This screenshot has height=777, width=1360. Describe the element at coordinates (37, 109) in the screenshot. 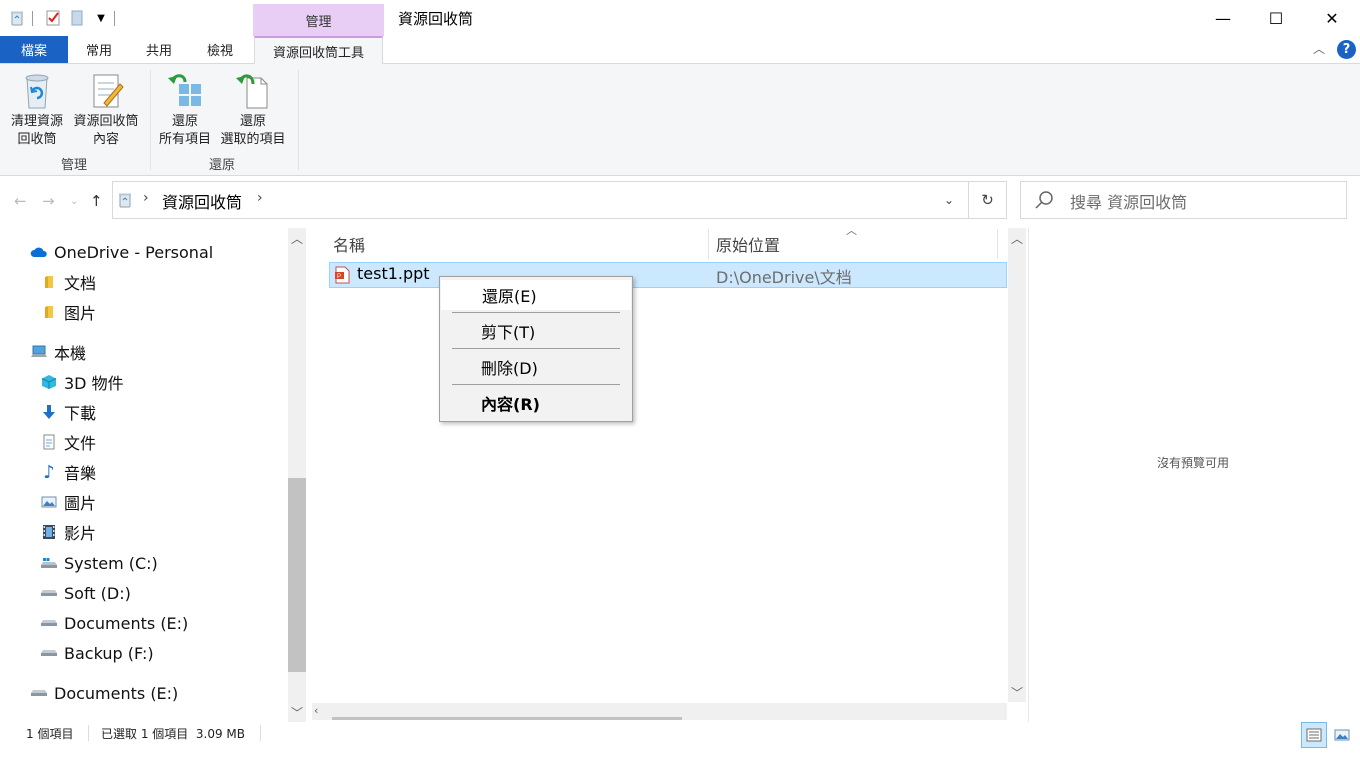

I see `empty-recycle-bin-button: 清理資源 回收筒` at that location.